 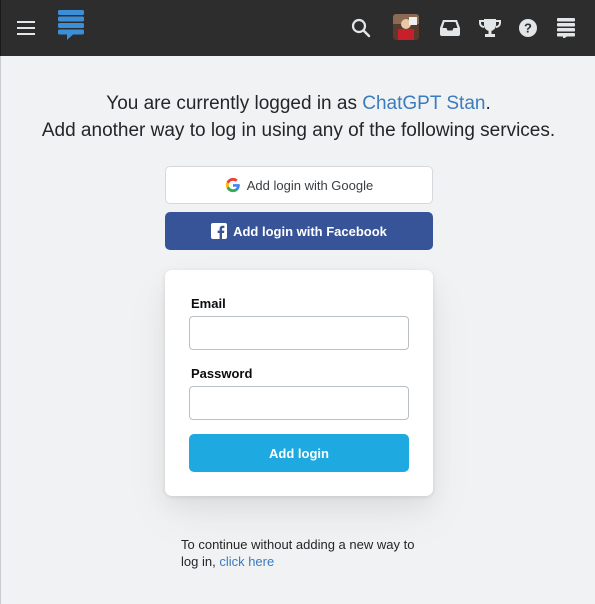 I want to click on add-login-button: Add login, so click(x=299, y=453).